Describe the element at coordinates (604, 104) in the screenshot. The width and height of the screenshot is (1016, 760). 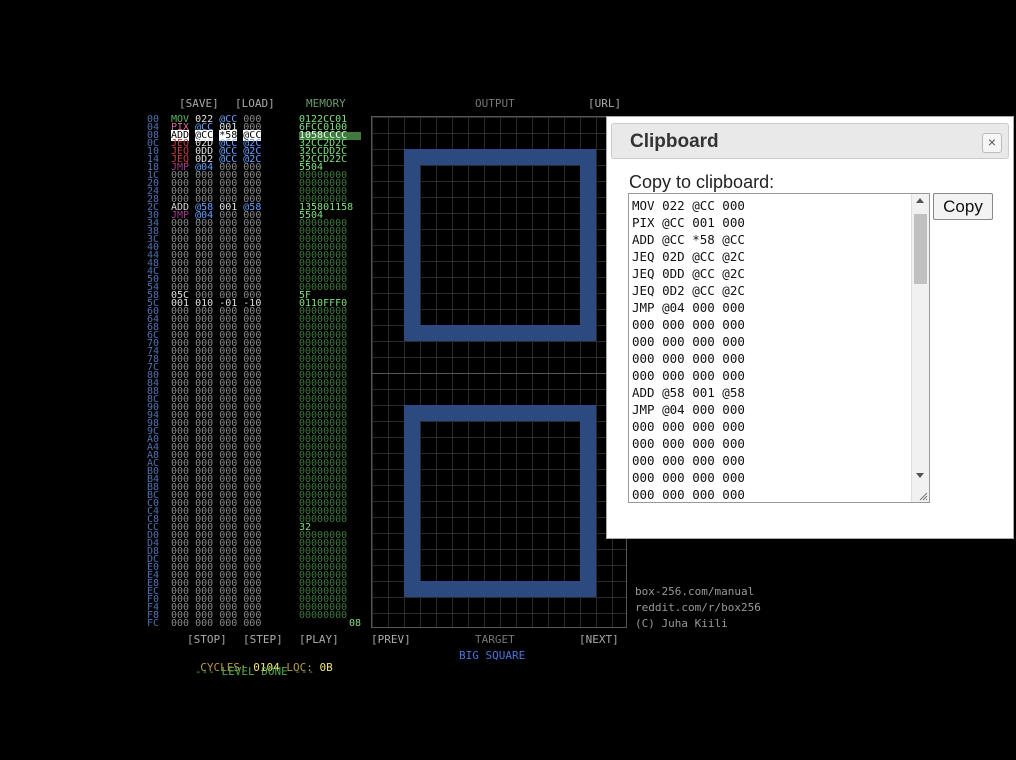
I see `url-button: [URL]` at that location.